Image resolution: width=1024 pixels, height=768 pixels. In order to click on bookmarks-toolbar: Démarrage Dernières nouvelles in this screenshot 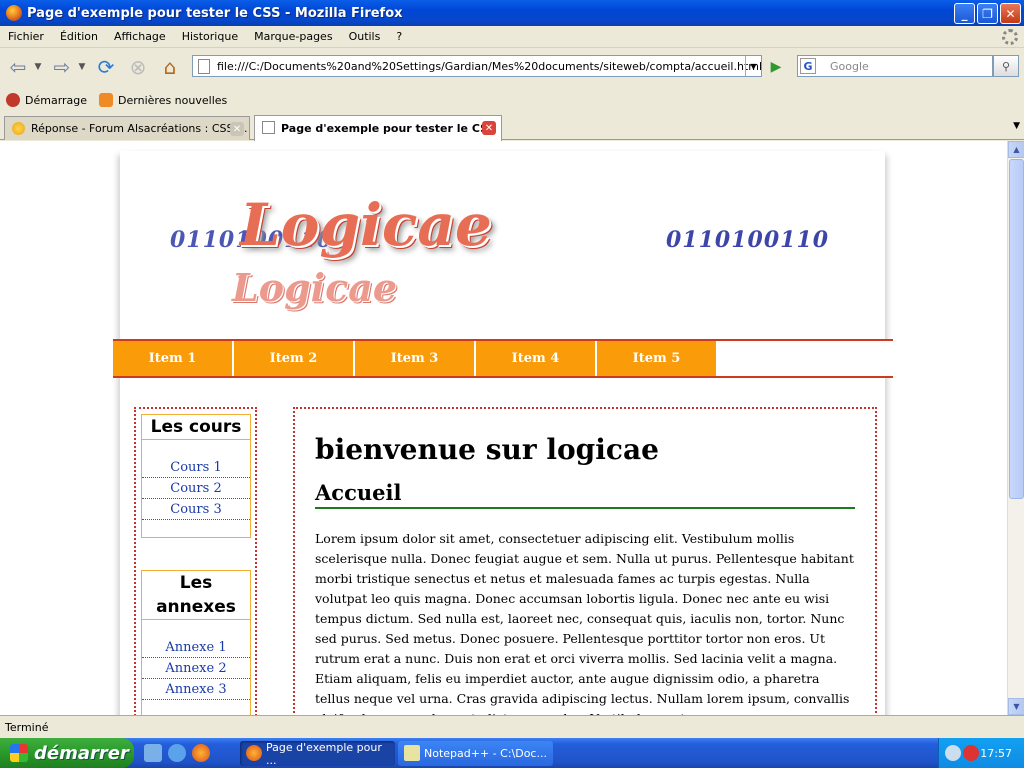, I will do `click(512, 100)`.